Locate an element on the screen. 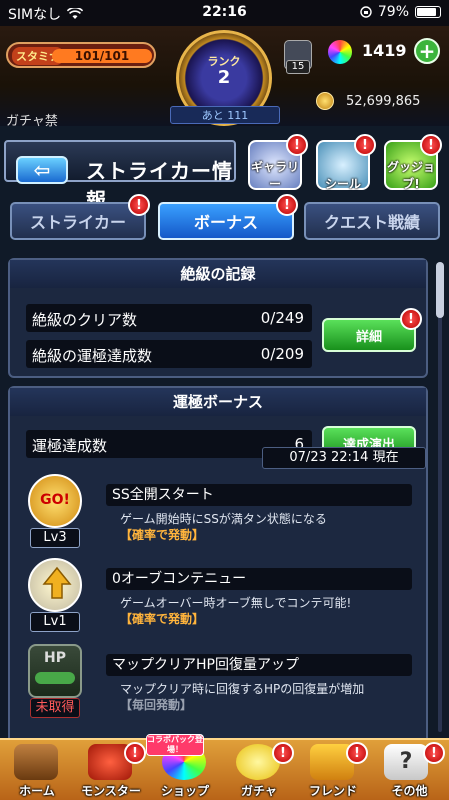 The image size is (449, 800). bonus-name: 0オーブコンテニュー is located at coordinates (259, 579).